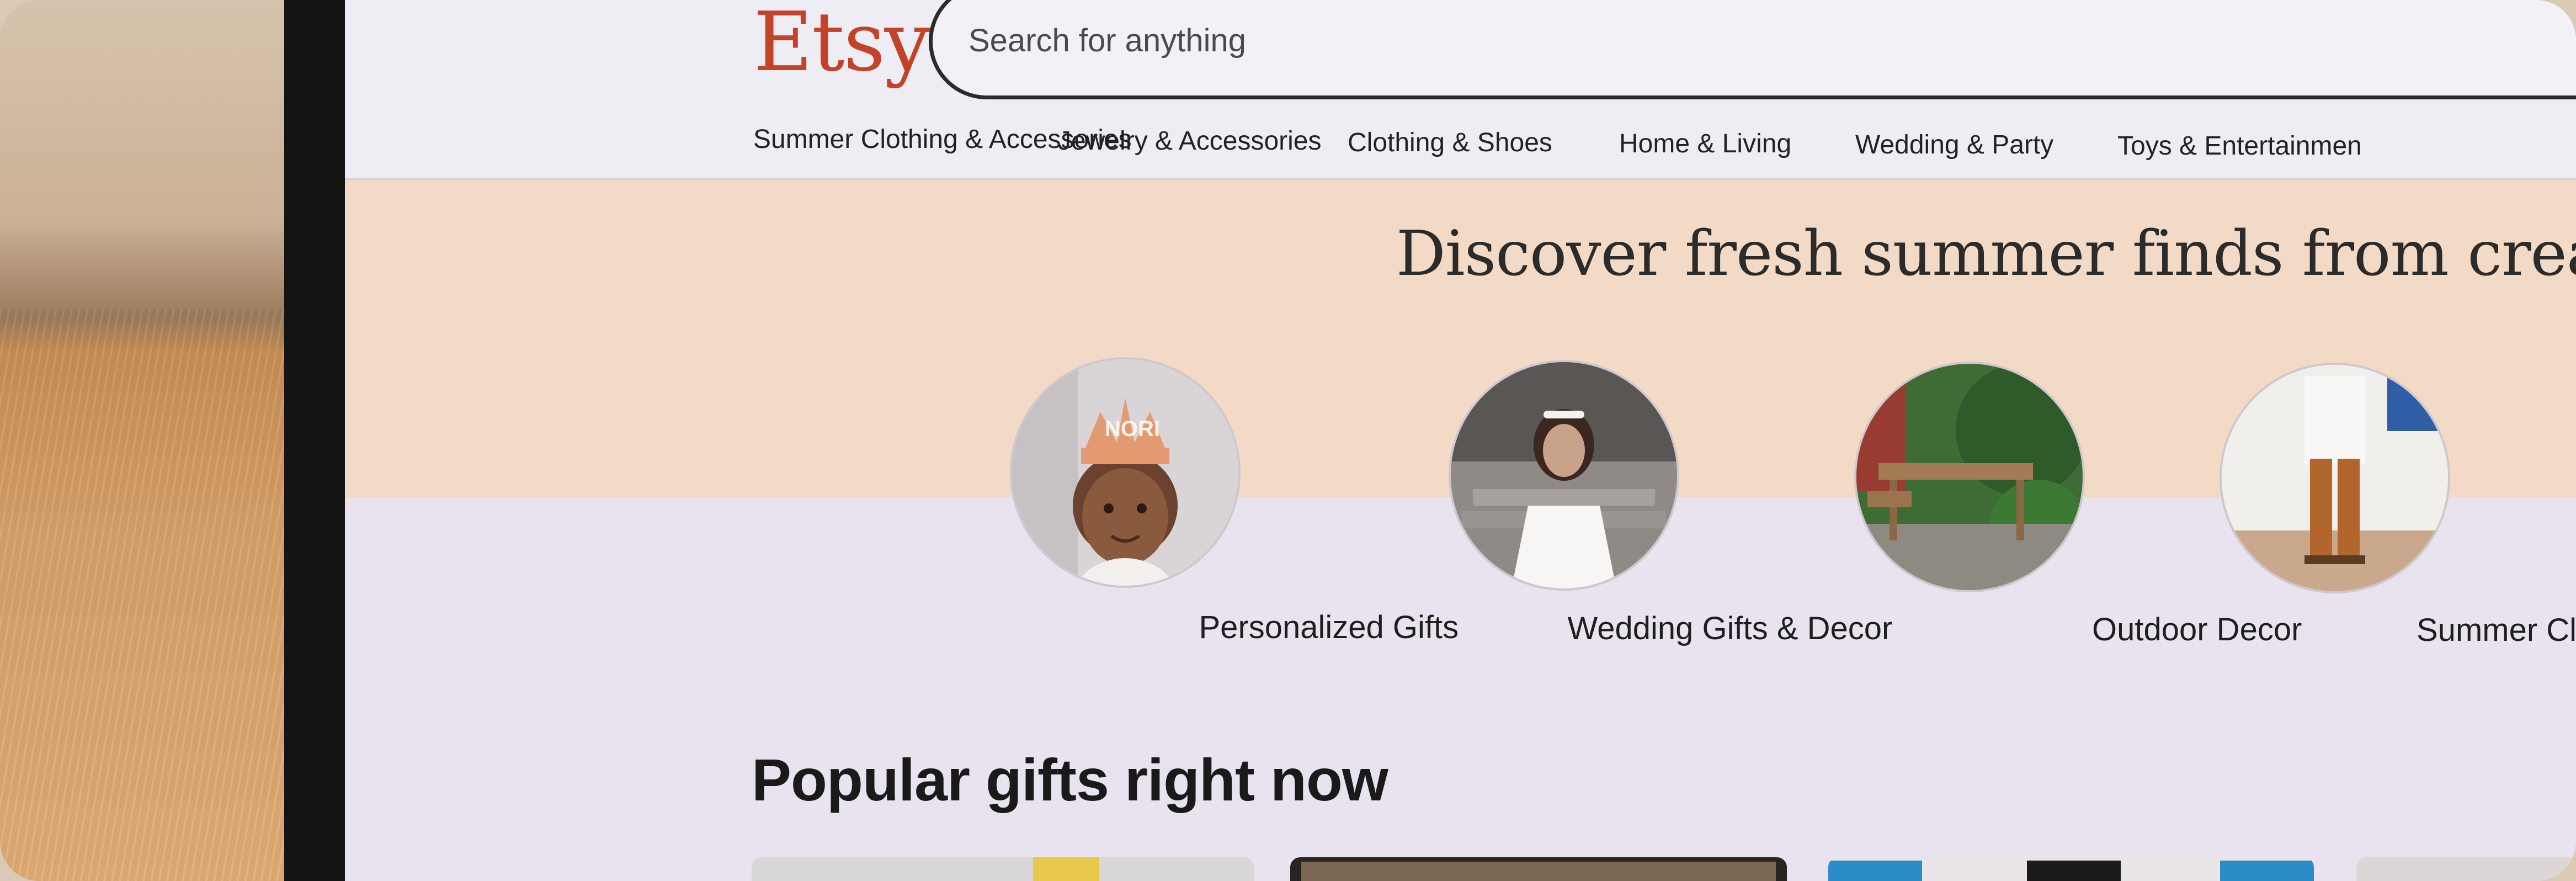 The image size is (2576, 881). Describe the element at coordinates (1969, 477) in the screenshot. I see `category-image-outdoor-decor` at that location.